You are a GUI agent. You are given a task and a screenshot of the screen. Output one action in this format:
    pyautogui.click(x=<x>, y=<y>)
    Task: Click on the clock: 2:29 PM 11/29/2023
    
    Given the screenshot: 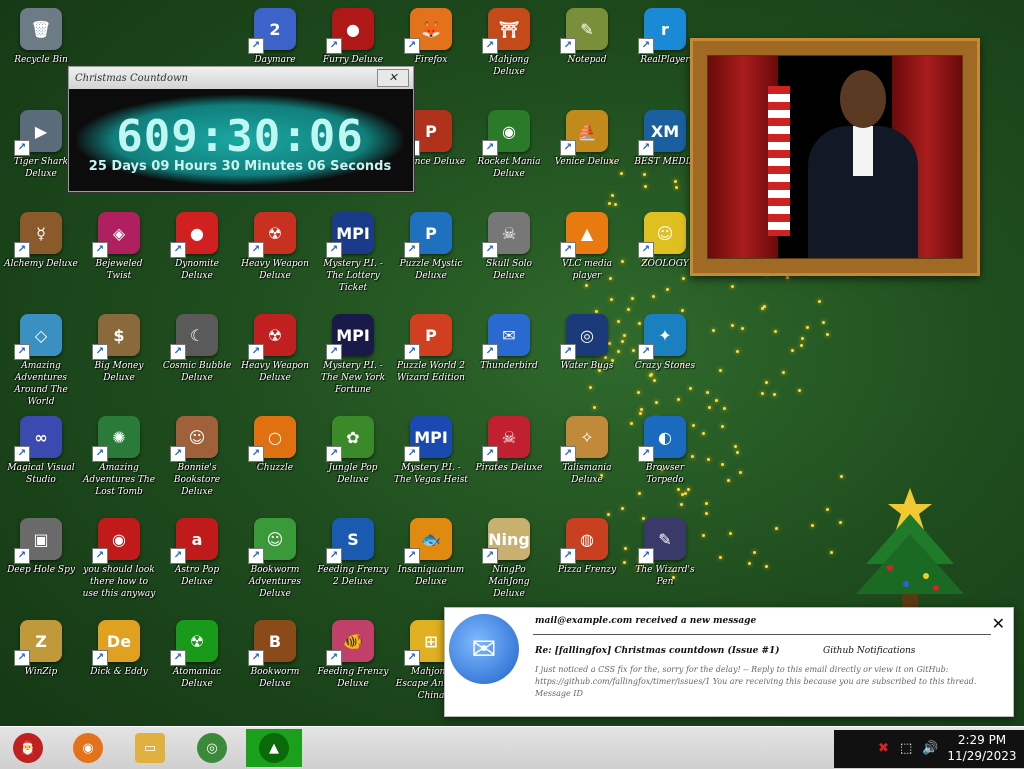 What is the action you would take?
    pyautogui.click(x=982, y=748)
    